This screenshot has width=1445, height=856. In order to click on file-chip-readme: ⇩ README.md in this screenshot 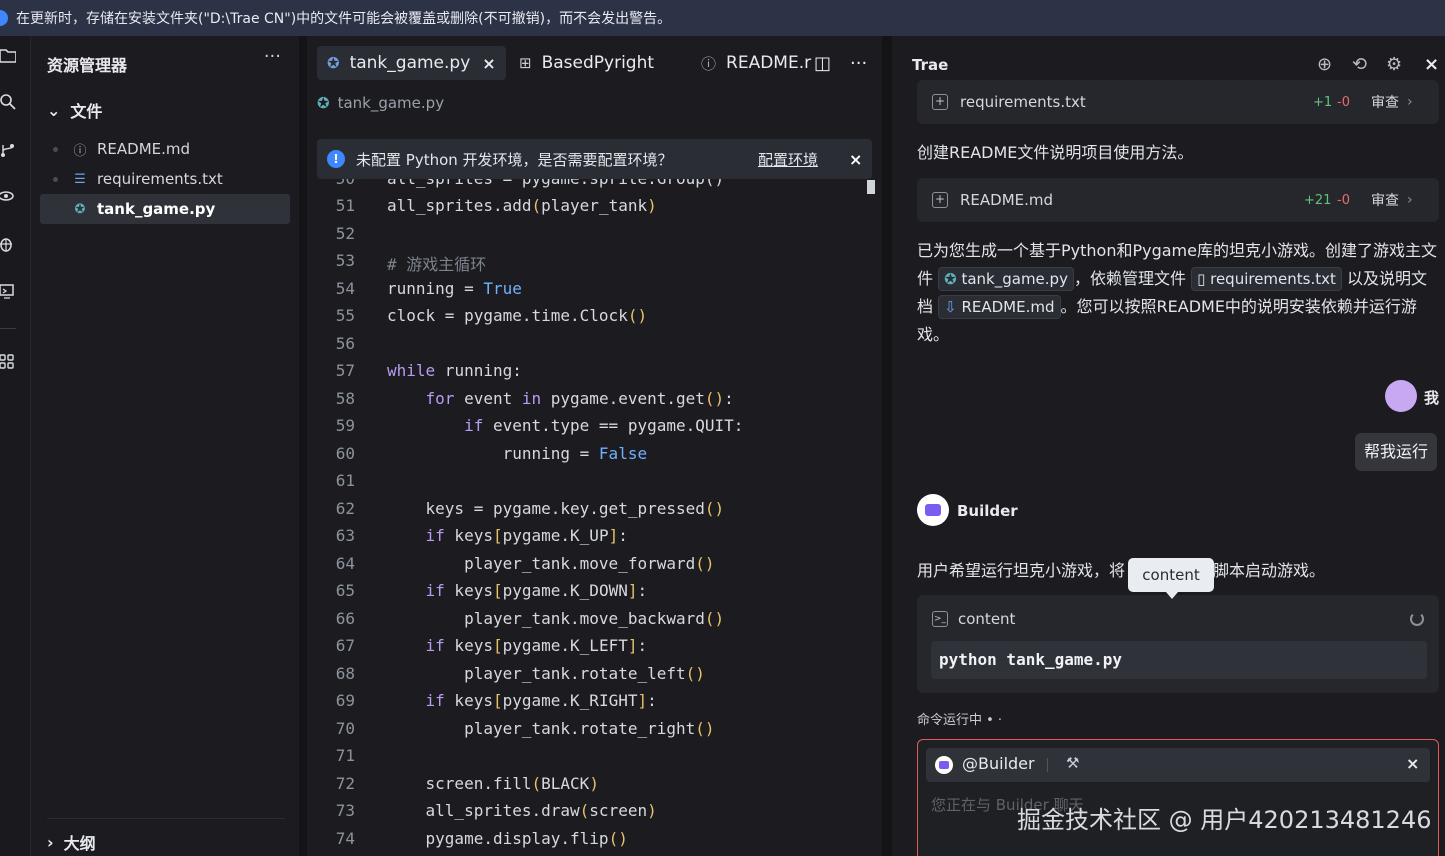, I will do `click(999, 307)`.